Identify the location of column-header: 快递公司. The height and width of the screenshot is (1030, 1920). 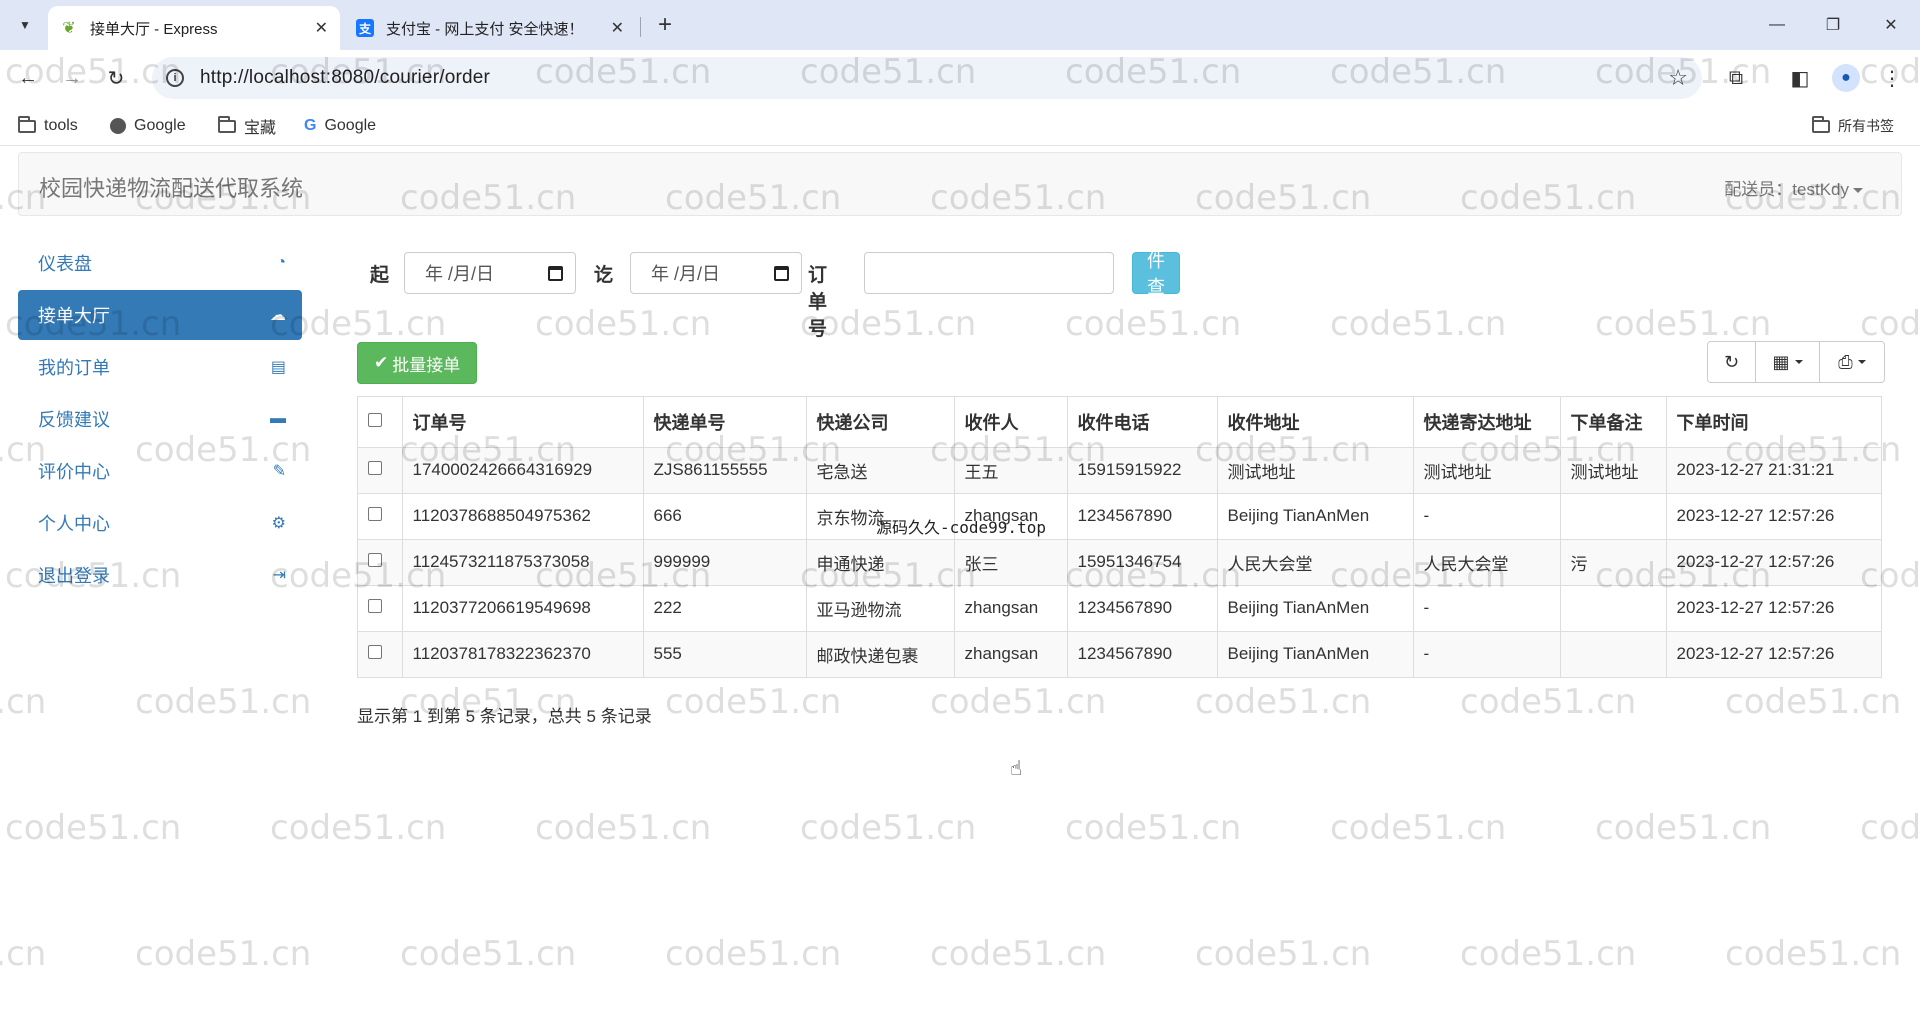
(880, 422).